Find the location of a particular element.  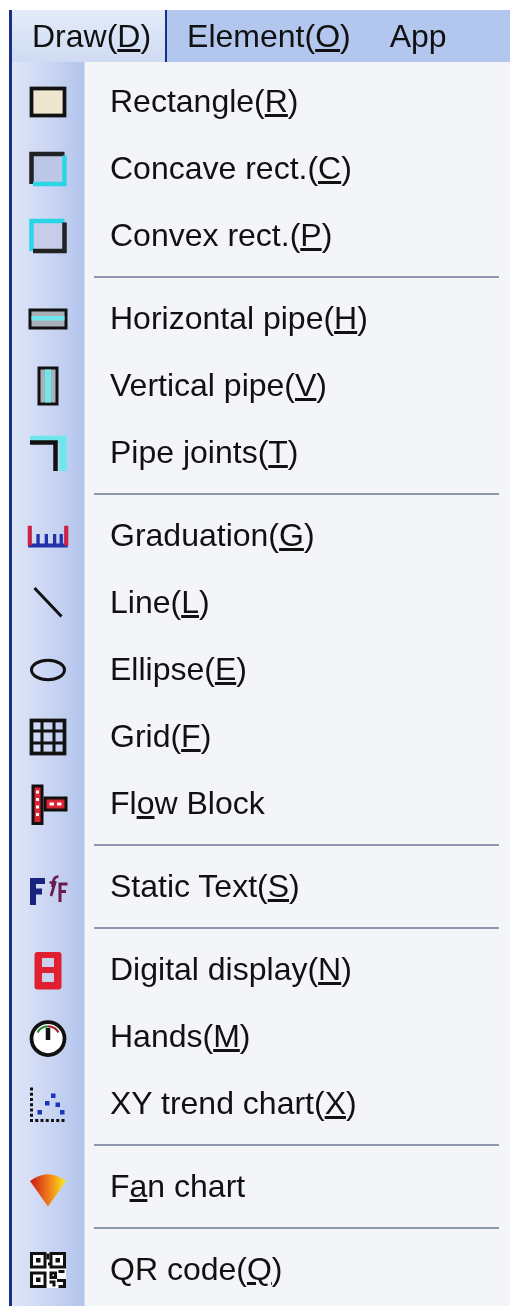

menu-item: Pipe joints(T) is located at coordinates (204, 452).